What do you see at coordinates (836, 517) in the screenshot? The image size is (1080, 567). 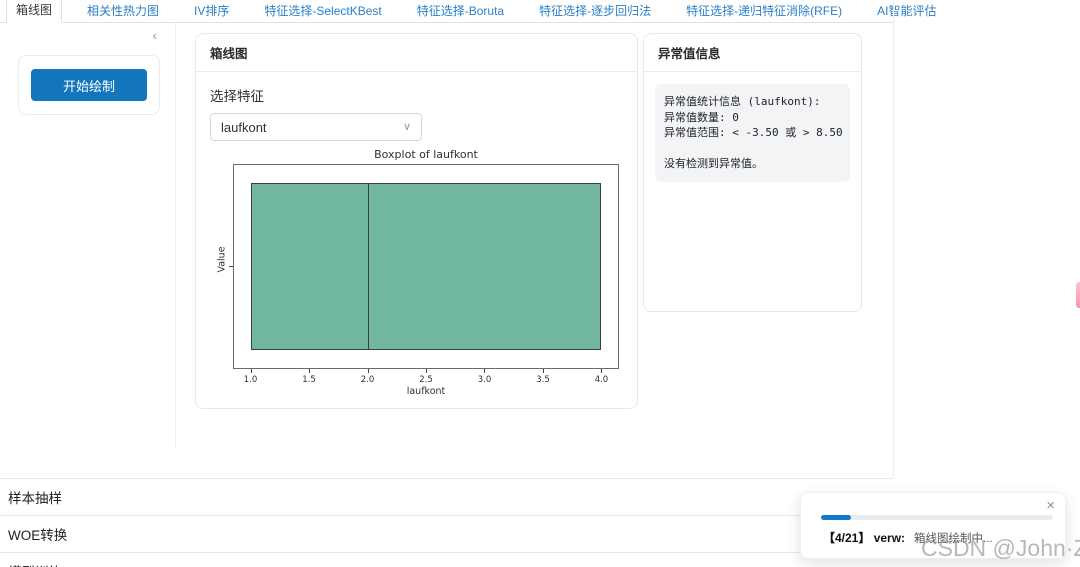 I see `toast-progress-fill` at bounding box center [836, 517].